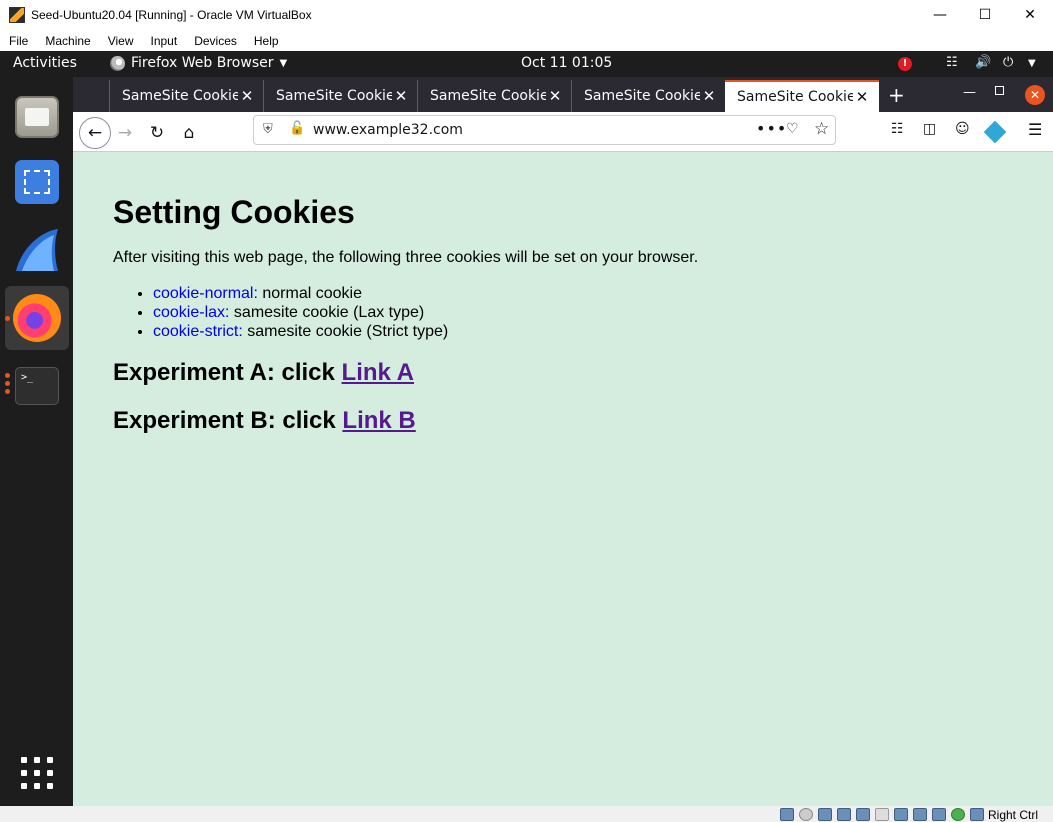  What do you see at coordinates (825, 814) in the screenshot?
I see `audio-icon` at bounding box center [825, 814].